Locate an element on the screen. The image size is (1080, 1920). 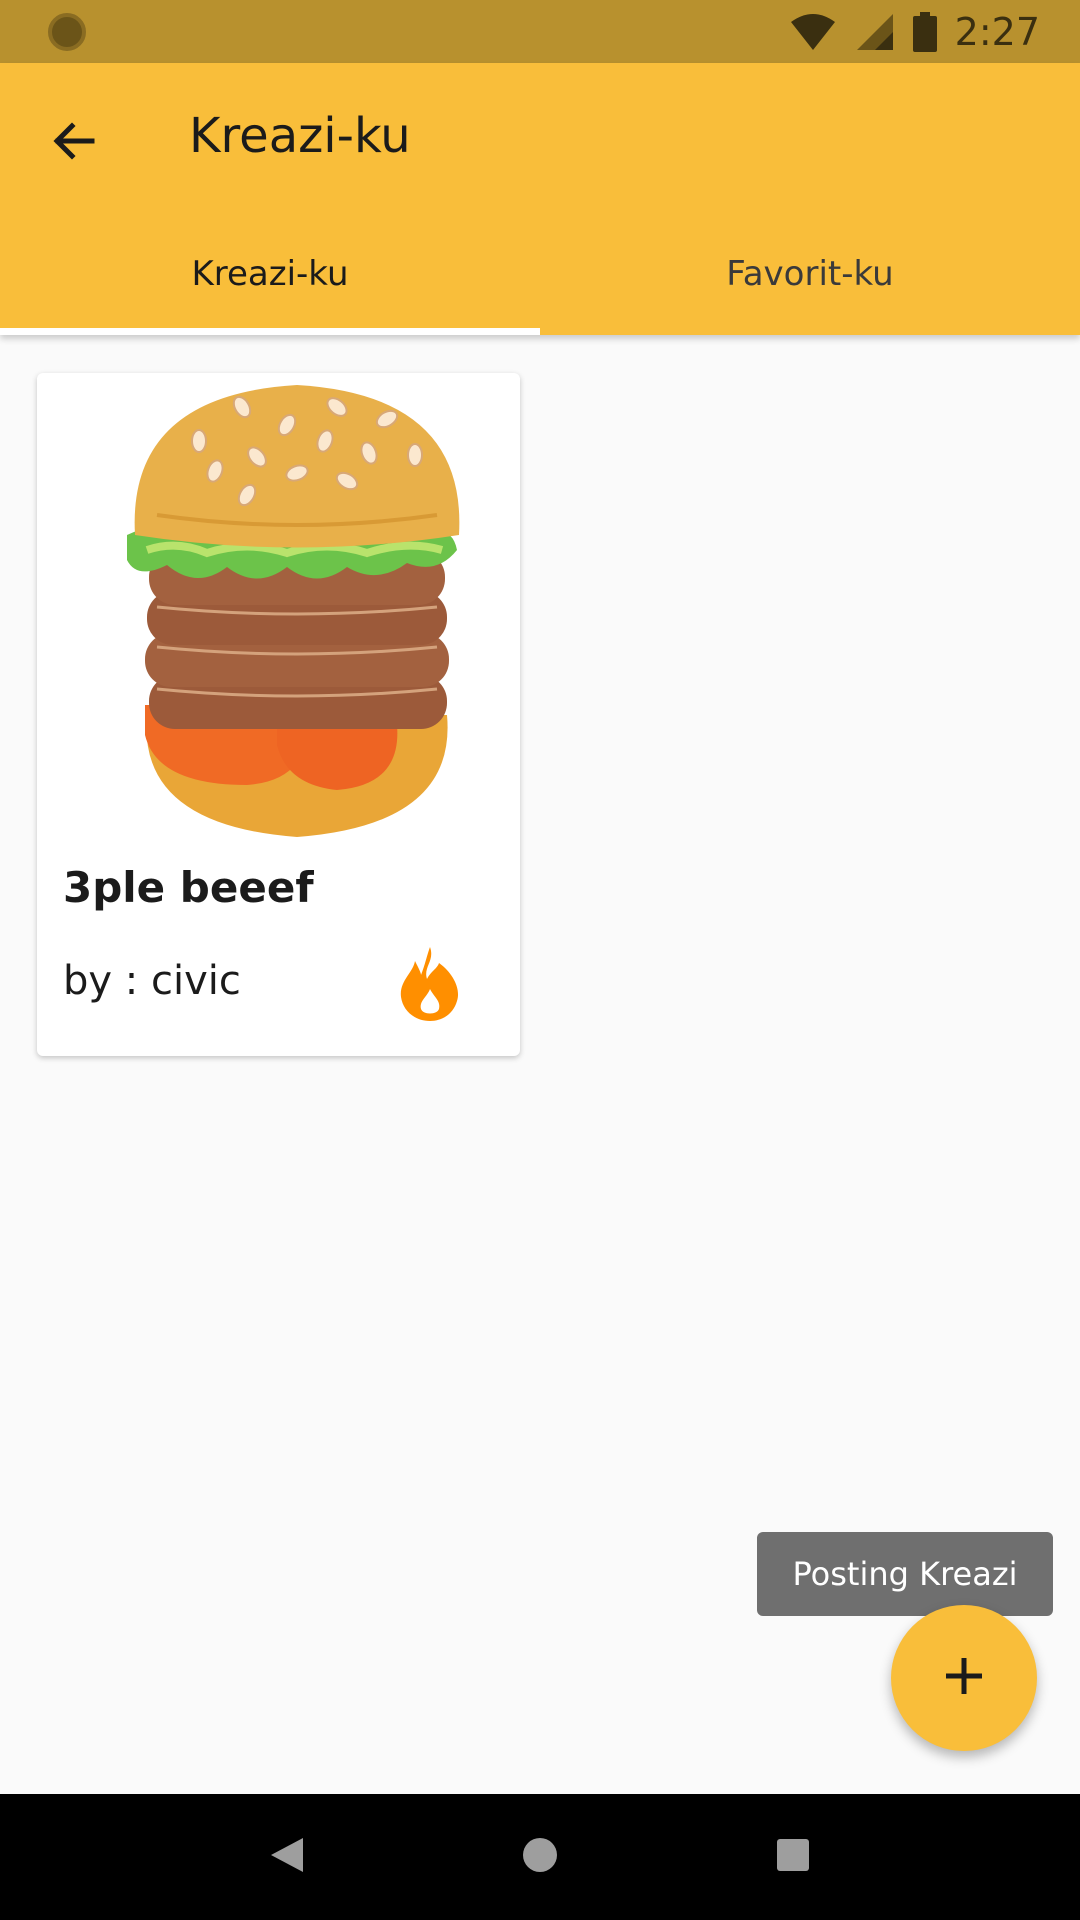
system-nav-bar is located at coordinates (540, 1857).